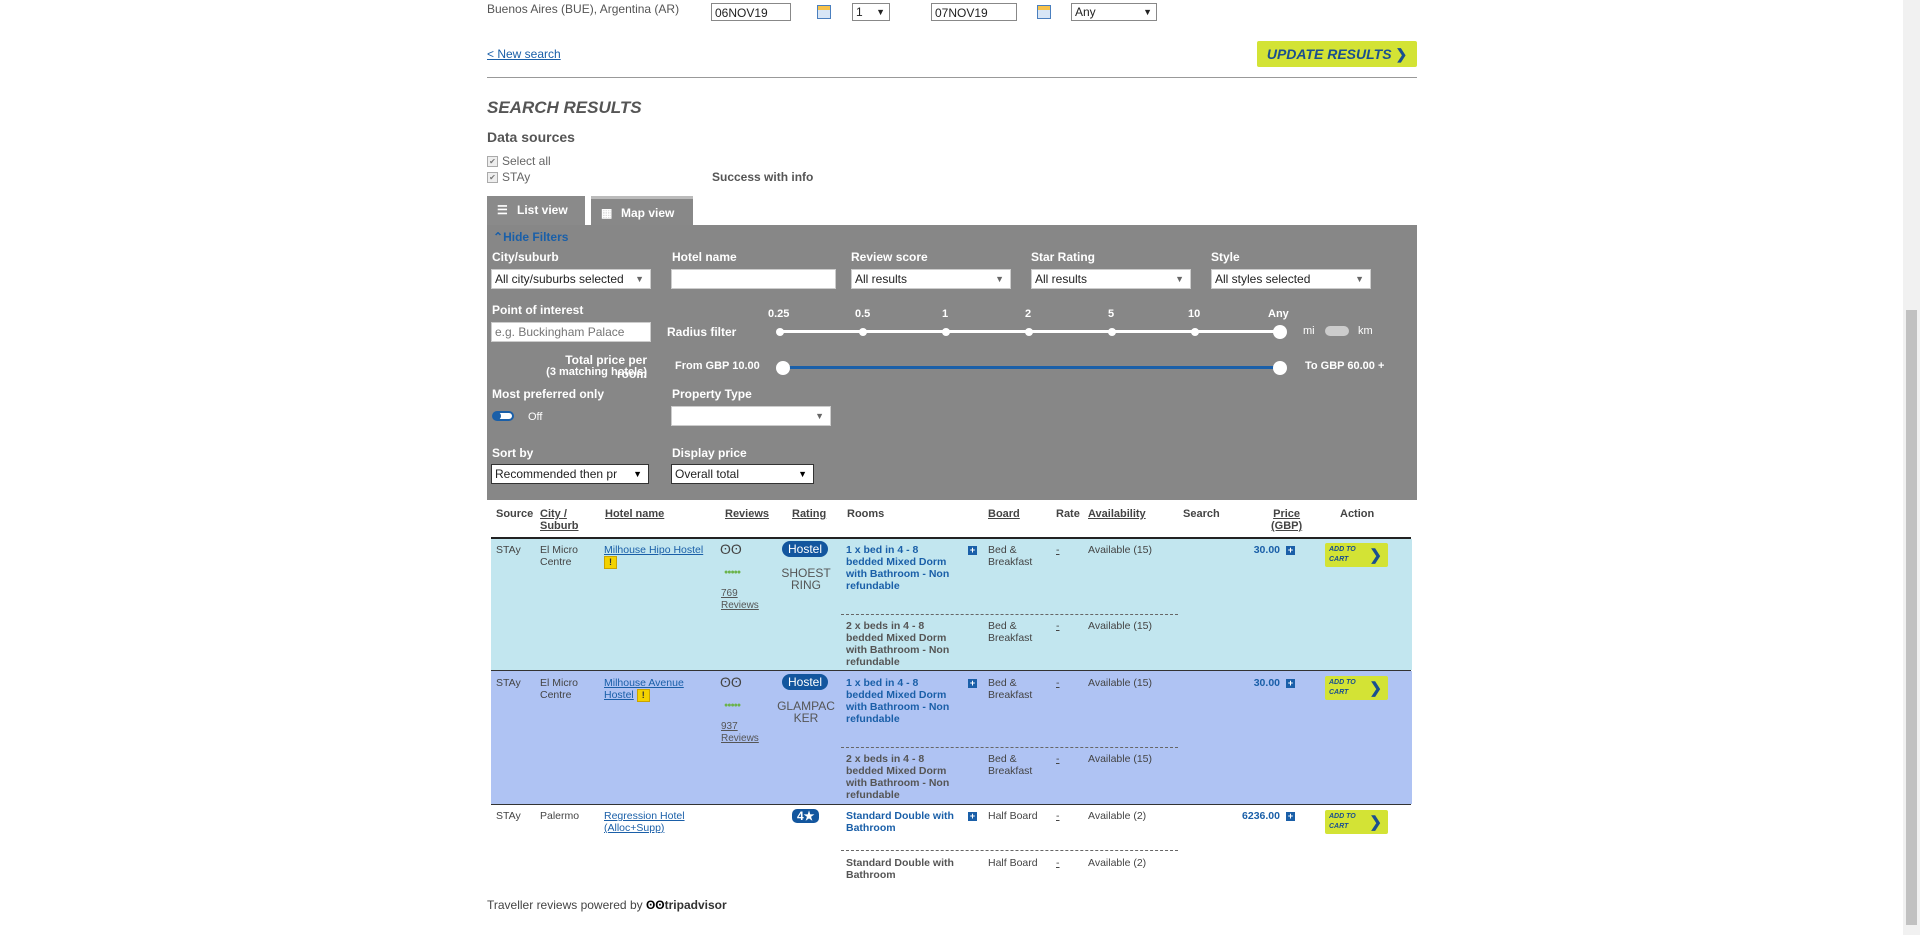 The width and height of the screenshot is (1920, 935). Describe the element at coordinates (530, 237) in the screenshot. I see `hide-filters-link: ⌃Hide Filters` at that location.